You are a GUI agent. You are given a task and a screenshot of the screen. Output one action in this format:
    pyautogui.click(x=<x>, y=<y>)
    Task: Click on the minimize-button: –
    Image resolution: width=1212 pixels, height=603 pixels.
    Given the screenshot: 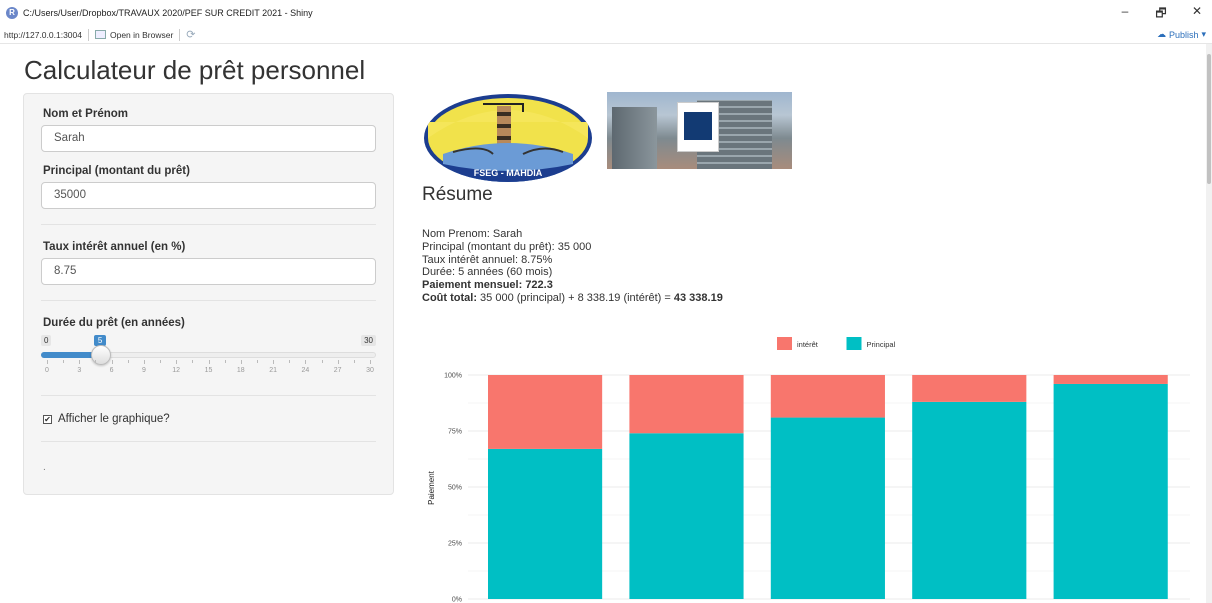 What is the action you would take?
    pyautogui.click(x=1125, y=14)
    